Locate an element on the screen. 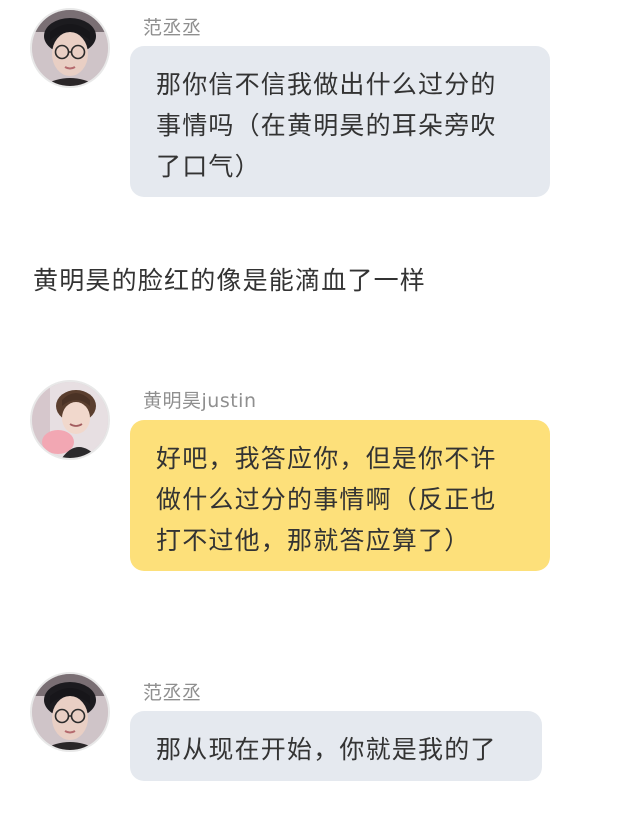 This screenshot has height=836, width=640. avatar-smiling-boy-icon is located at coordinates (70, 420).